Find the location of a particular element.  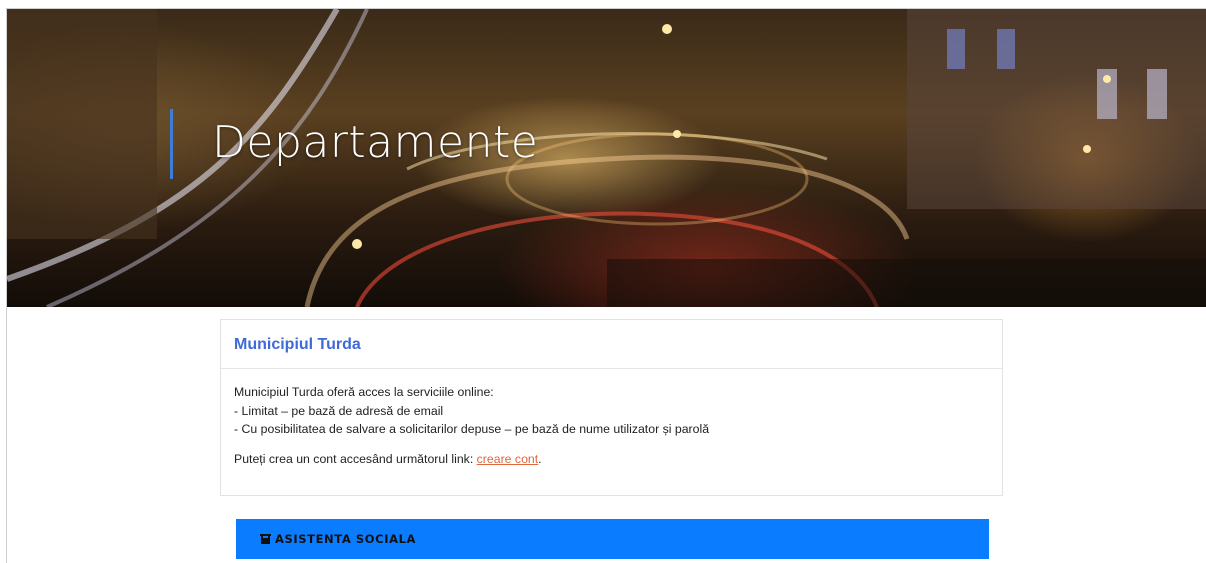

option-email-text: - Limitat – pe bază de adresă de email is located at coordinates (339, 410).